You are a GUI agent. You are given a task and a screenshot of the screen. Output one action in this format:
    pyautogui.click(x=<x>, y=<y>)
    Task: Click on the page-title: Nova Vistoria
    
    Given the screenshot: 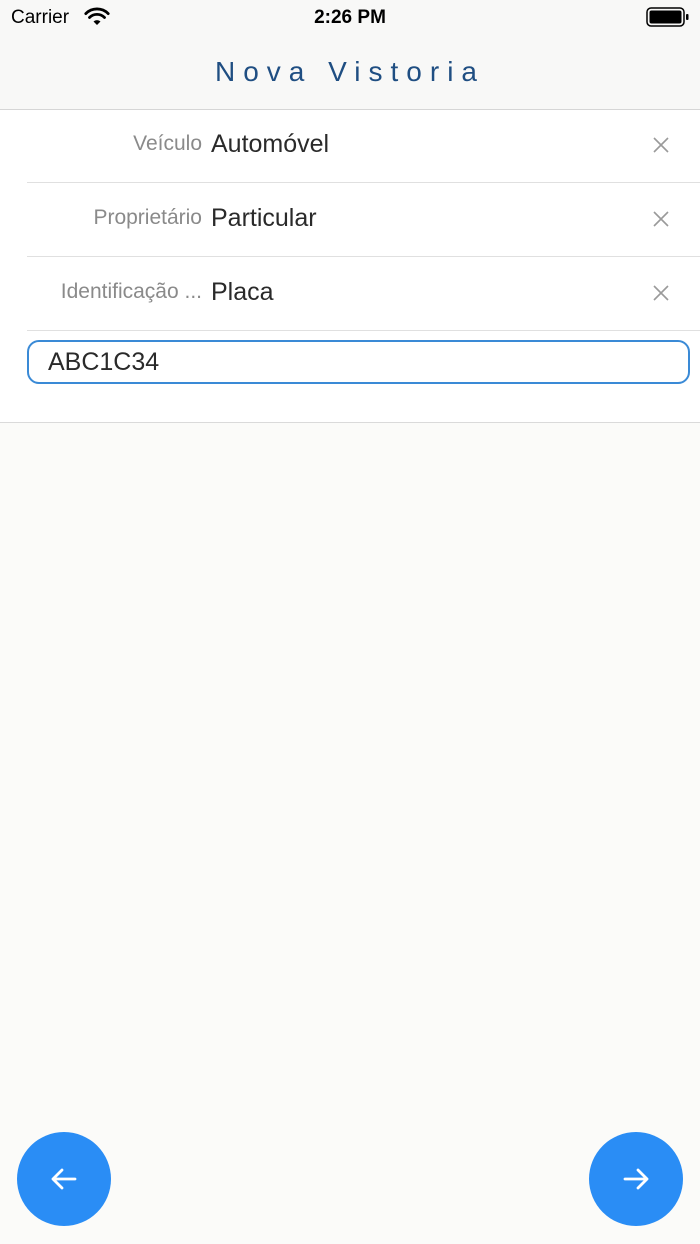 What is the action you would take?
    pyautogui.click(x=349, y=71)
    